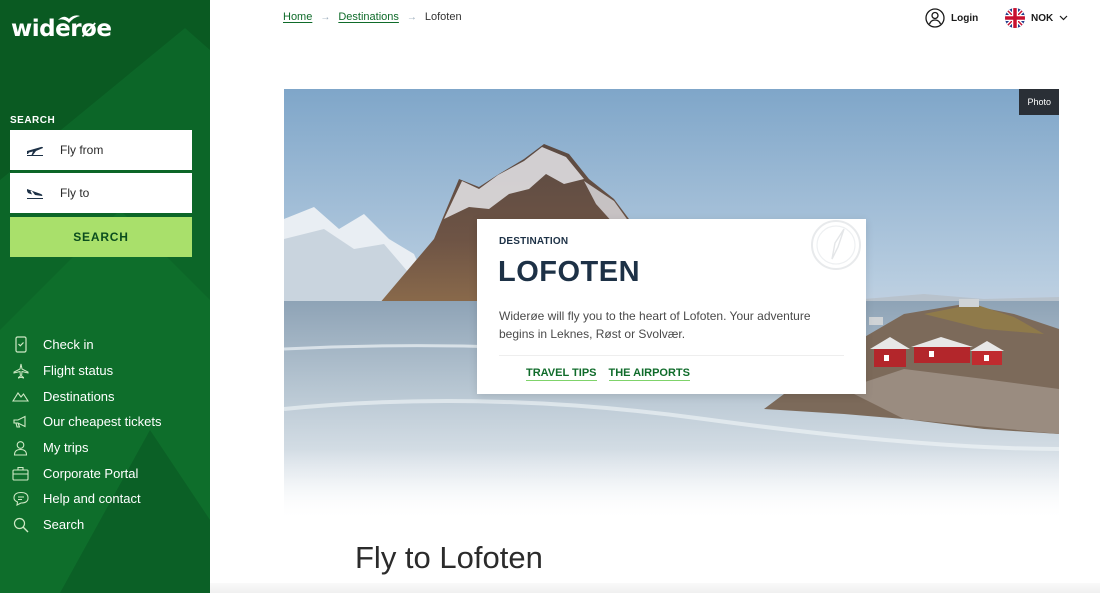  I want to click on card-title: LOFOTEN, so click(569, 272).